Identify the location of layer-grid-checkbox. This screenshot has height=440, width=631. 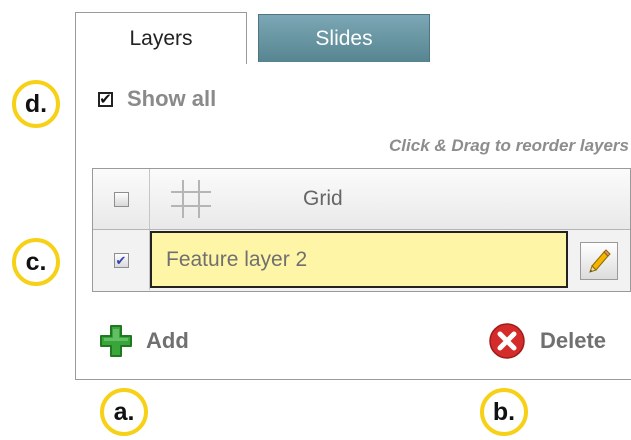
(121, 199).